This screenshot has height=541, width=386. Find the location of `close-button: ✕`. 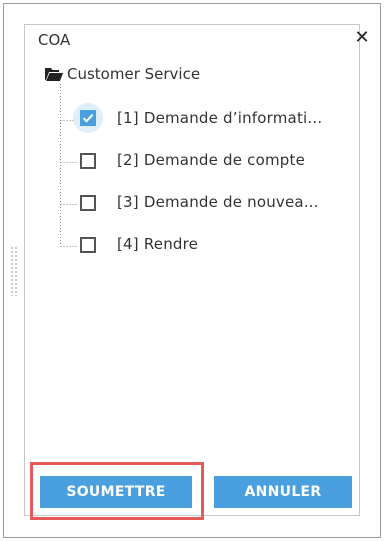

close-button: ✕ is located at coordinates (362, 38).